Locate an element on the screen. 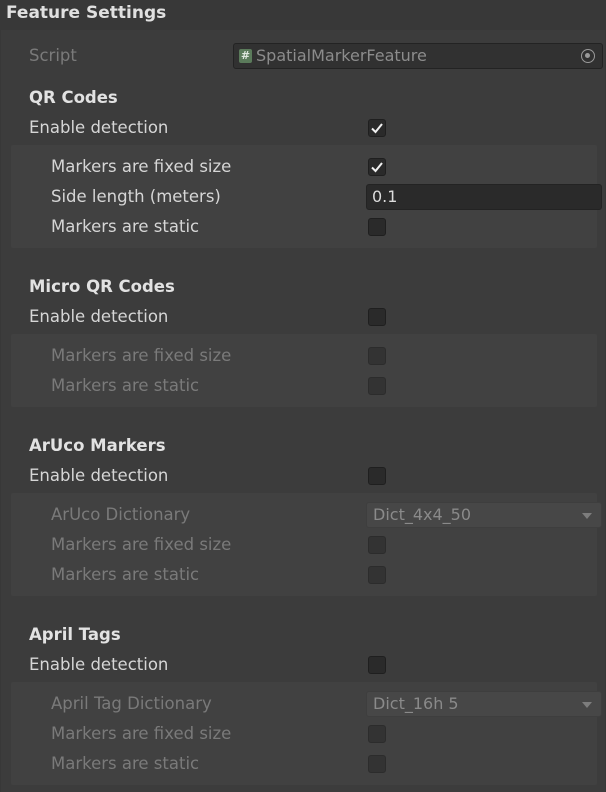  qr-enable-label: Enable detection is located at coordinates (99, 127).